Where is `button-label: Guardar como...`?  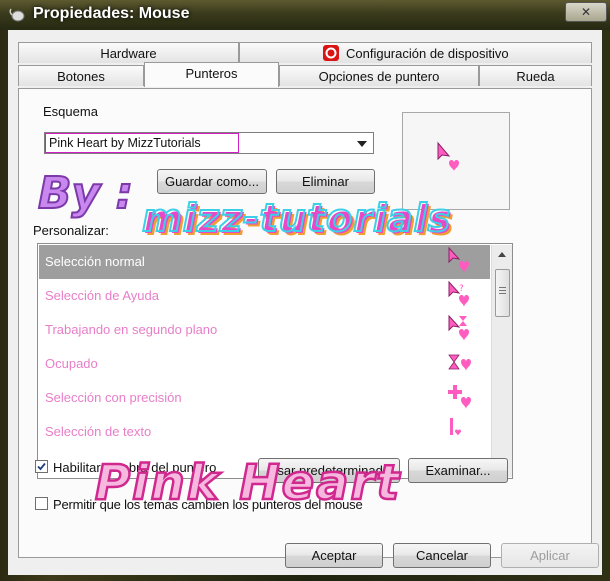 button-label: Guardar como... is located at coordinates (212, 181).